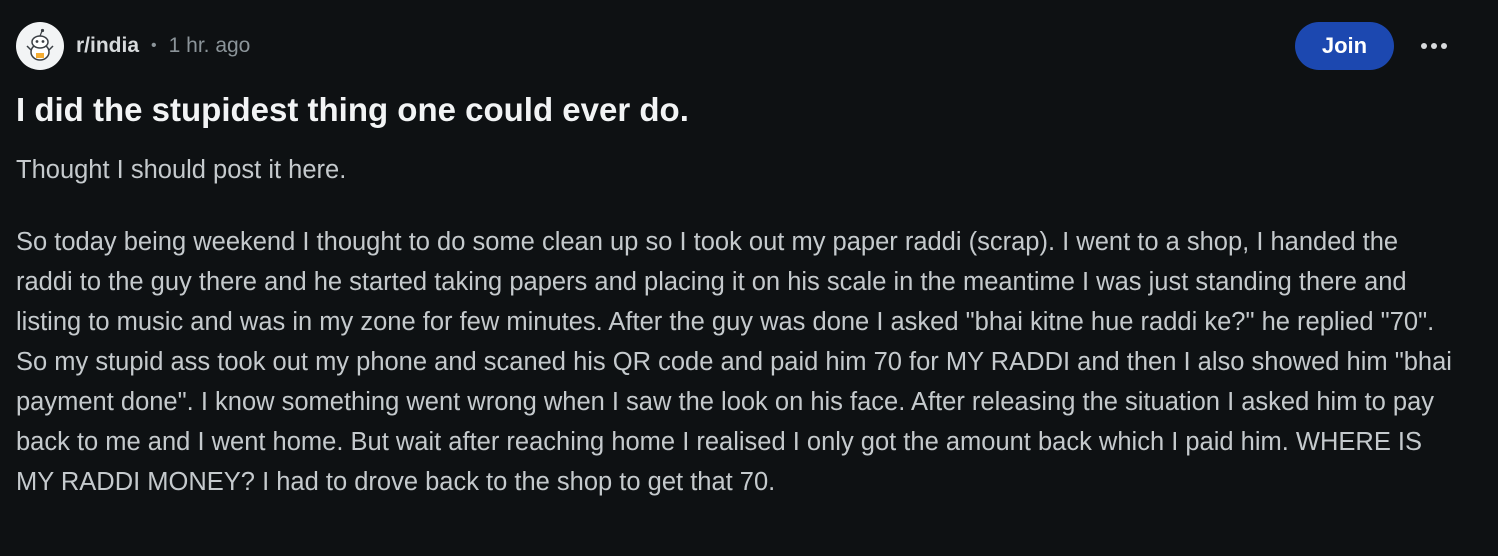 This screenshot has width=1498, height=556. I want to click on post-timestamp: 1 hr. ago, so click(209, 45).